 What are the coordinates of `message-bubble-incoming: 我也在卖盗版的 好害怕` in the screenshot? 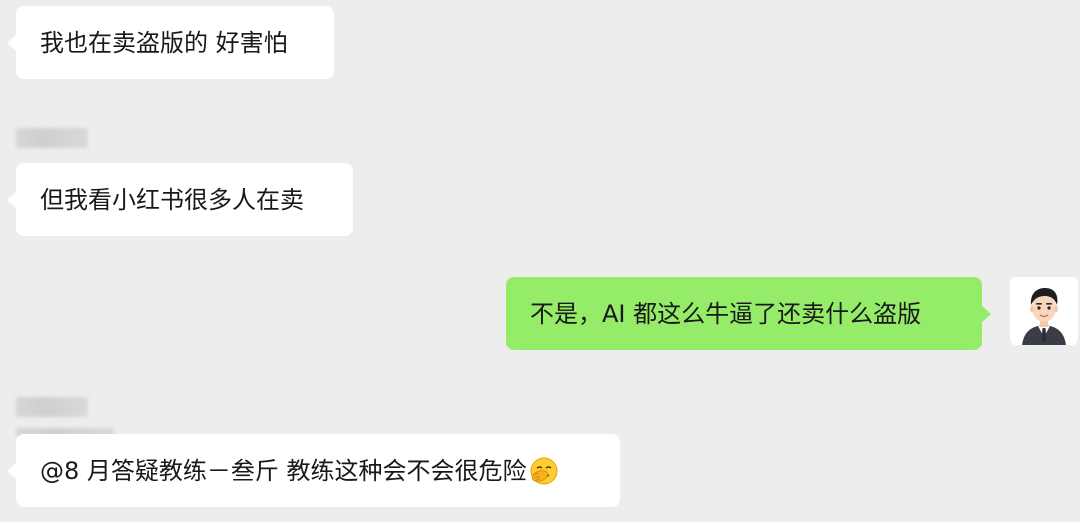 It's located at (170, 42).